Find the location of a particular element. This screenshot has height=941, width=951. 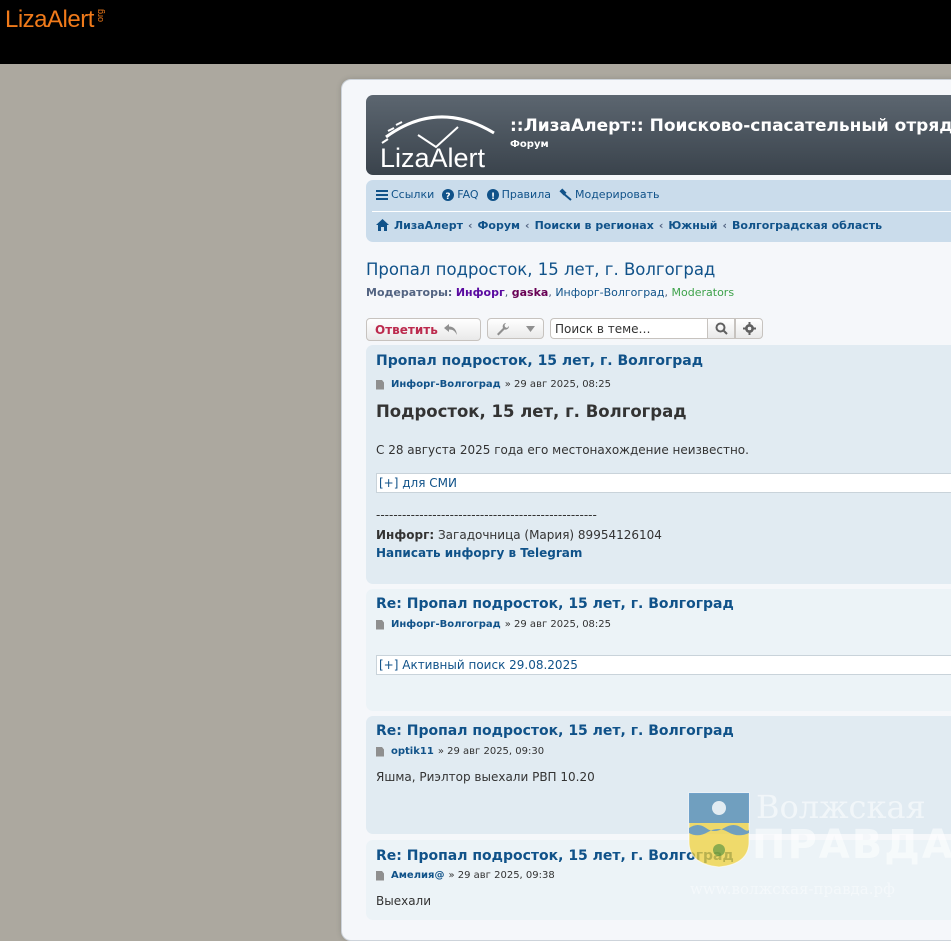

gavel-icon is located at coordinates (565, 194).